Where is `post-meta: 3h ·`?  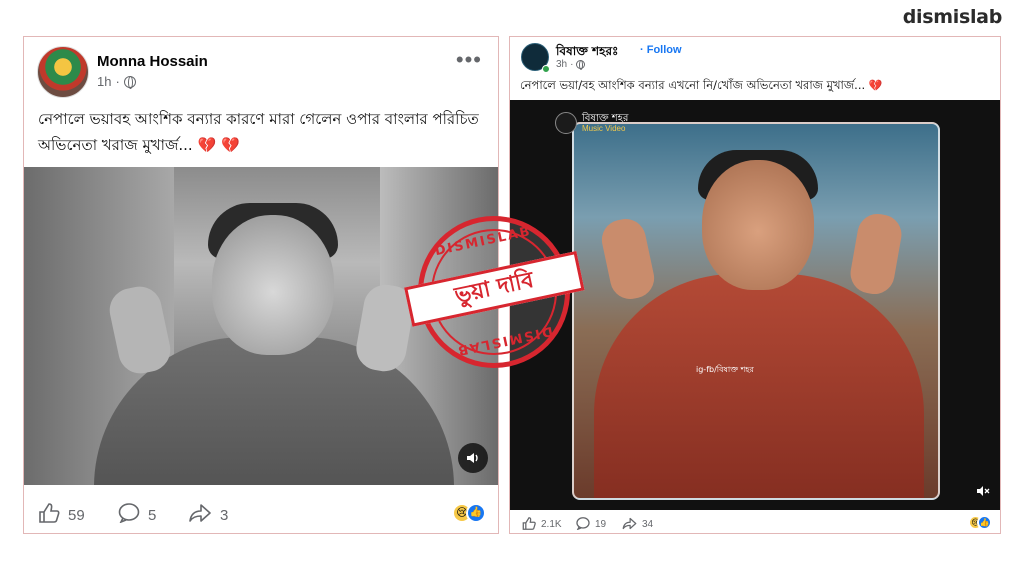 post-meta: 3h · is located at coordinates (571, 64).